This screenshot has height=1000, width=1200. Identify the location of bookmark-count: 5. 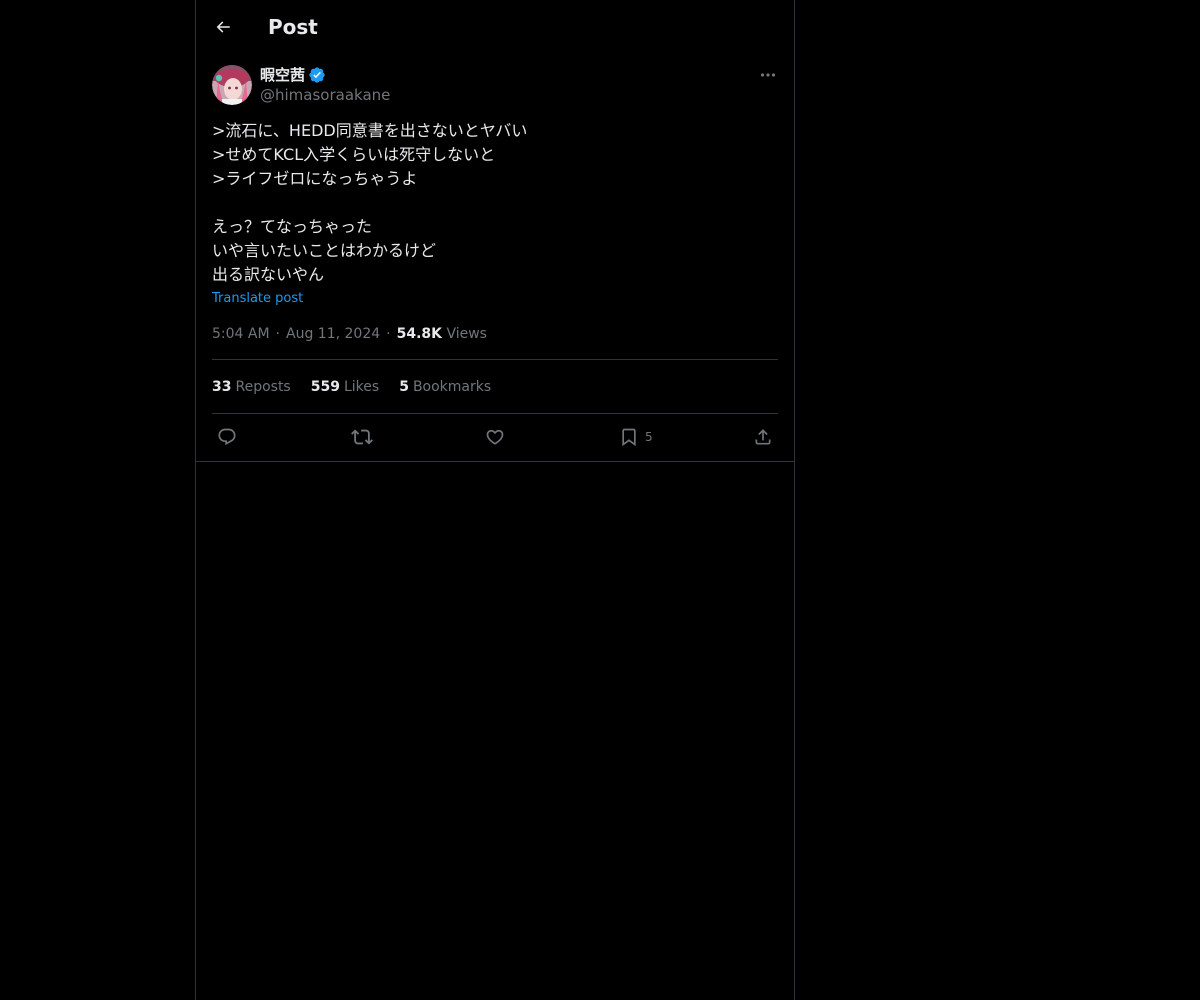
(649, 437).